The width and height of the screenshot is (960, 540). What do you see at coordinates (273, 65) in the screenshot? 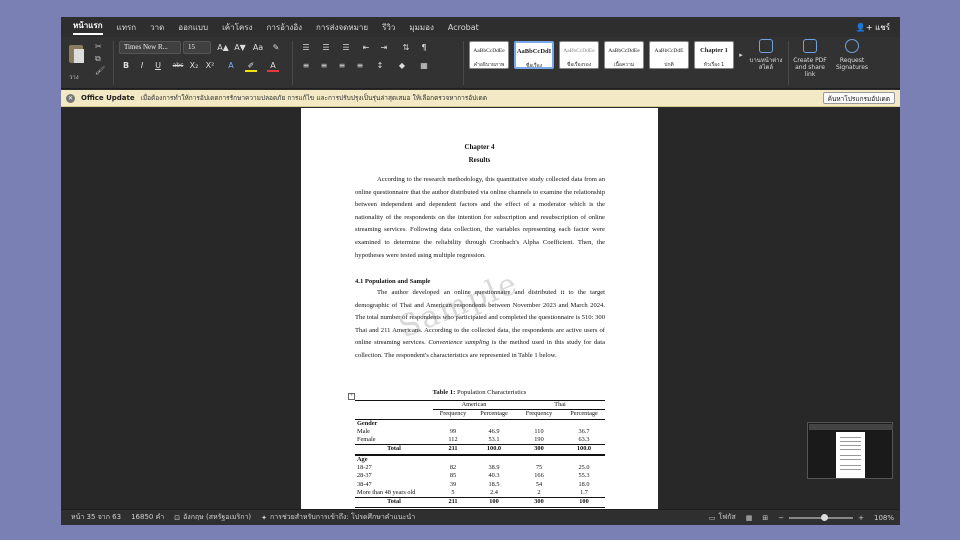
I see `font-color-icon: A` at bounding box center [273, 65].